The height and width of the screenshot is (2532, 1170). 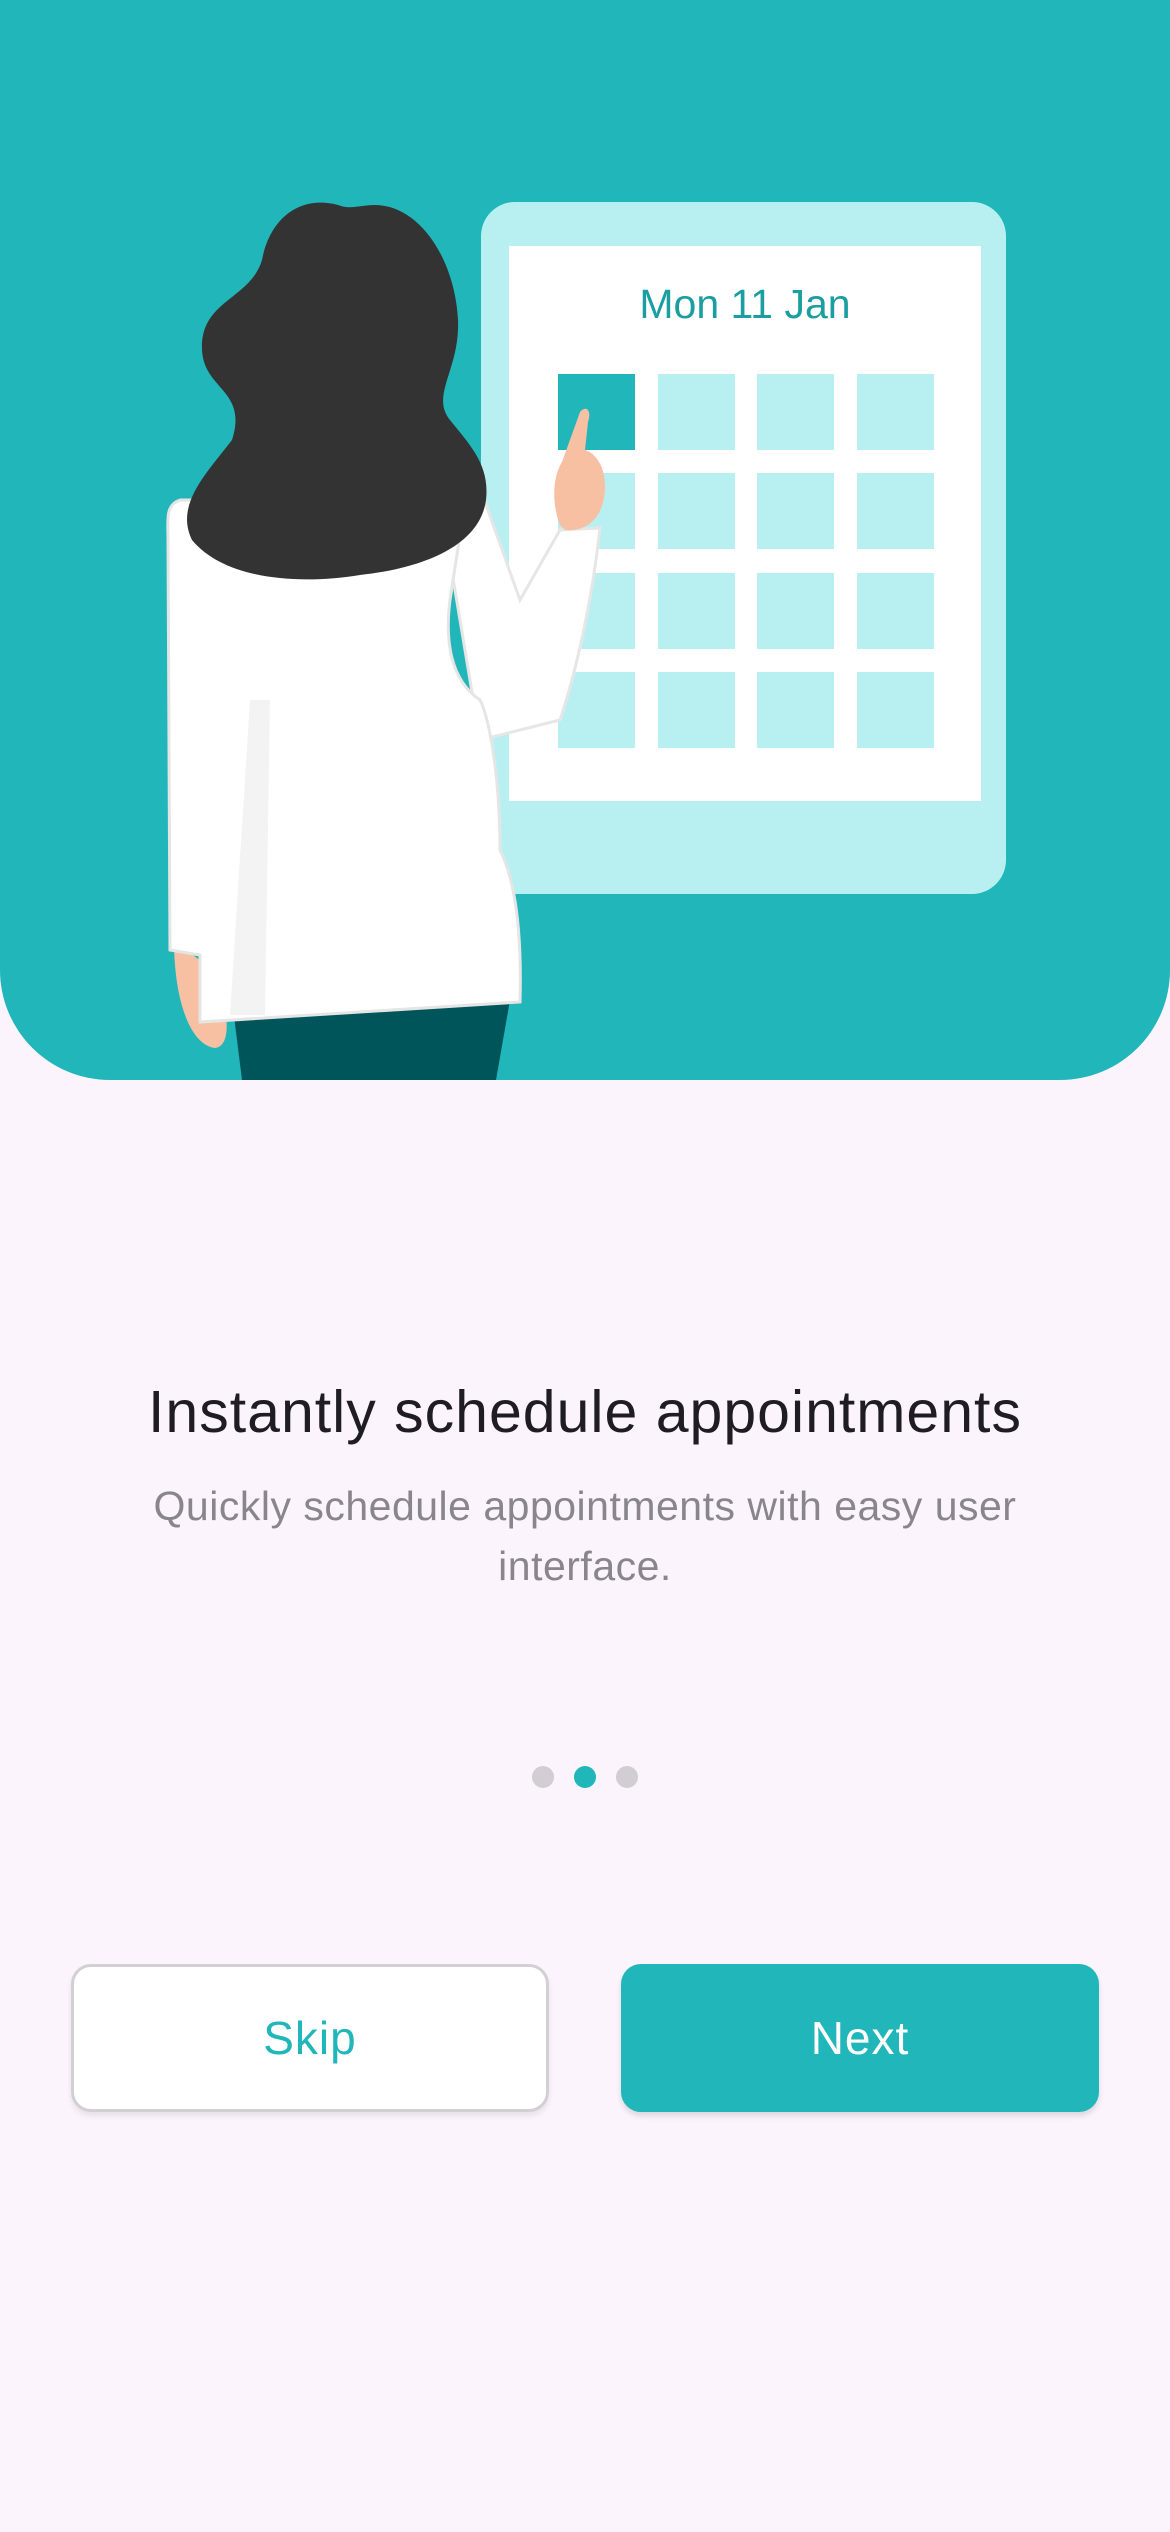 I want to click on page-indicator, so click(x=585, y=1777).